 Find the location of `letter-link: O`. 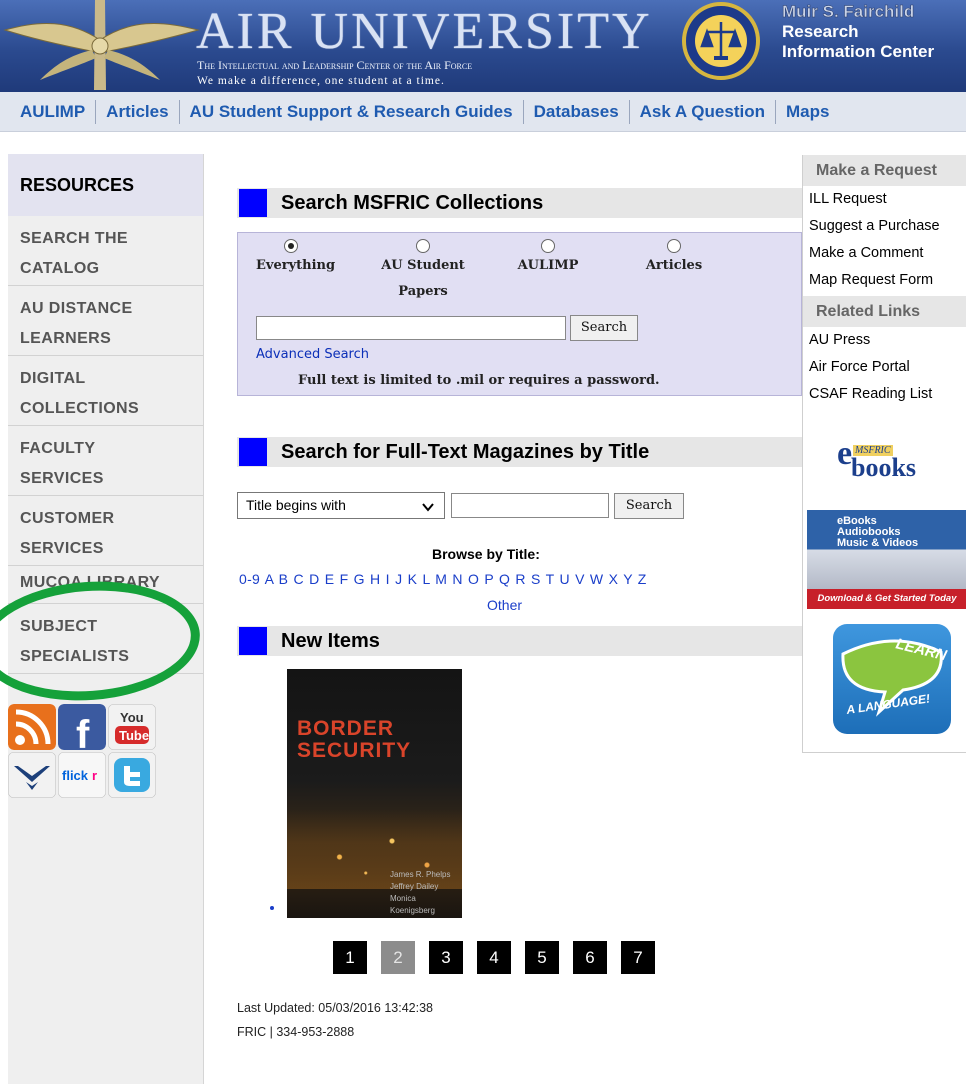

letter-link: O is located at coordinates (473, 579).